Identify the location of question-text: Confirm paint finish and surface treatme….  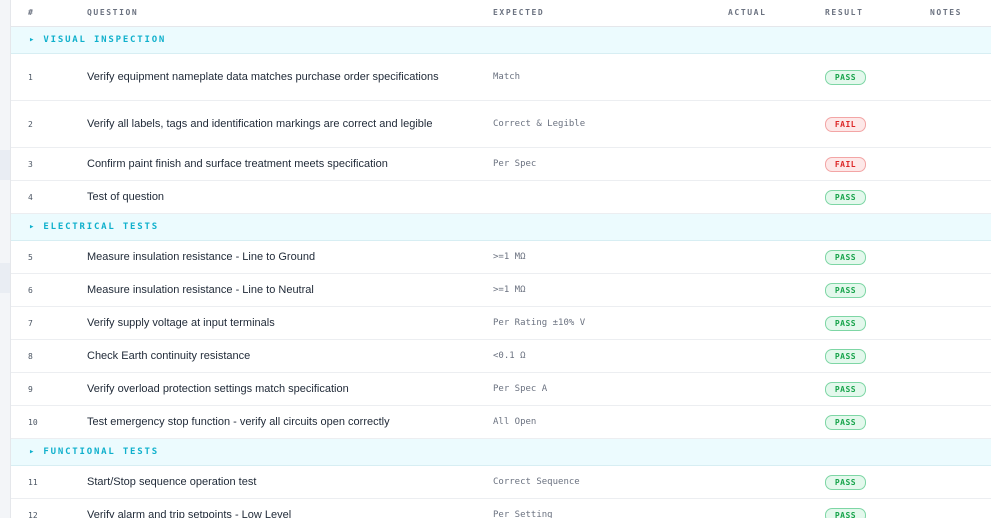
(237, 164).